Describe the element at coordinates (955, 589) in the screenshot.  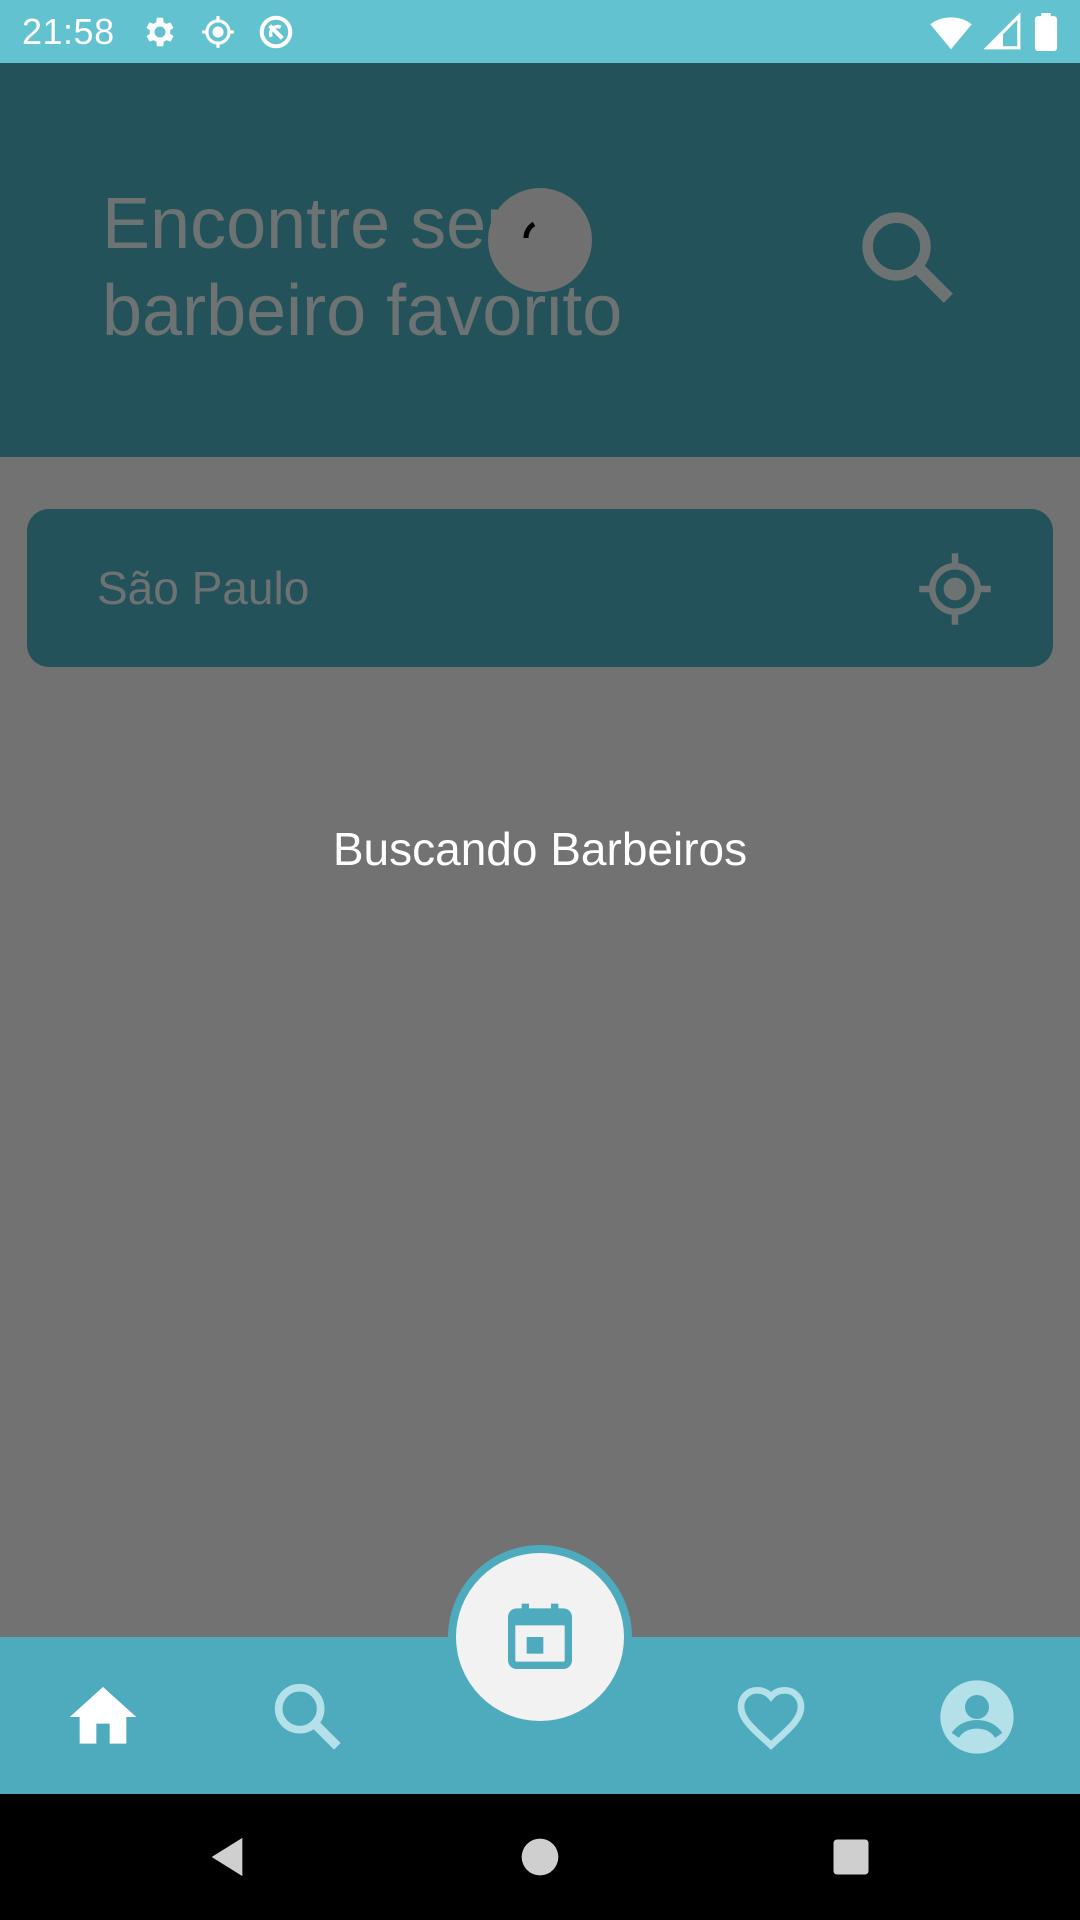
I see `my-location-icon` at that location.